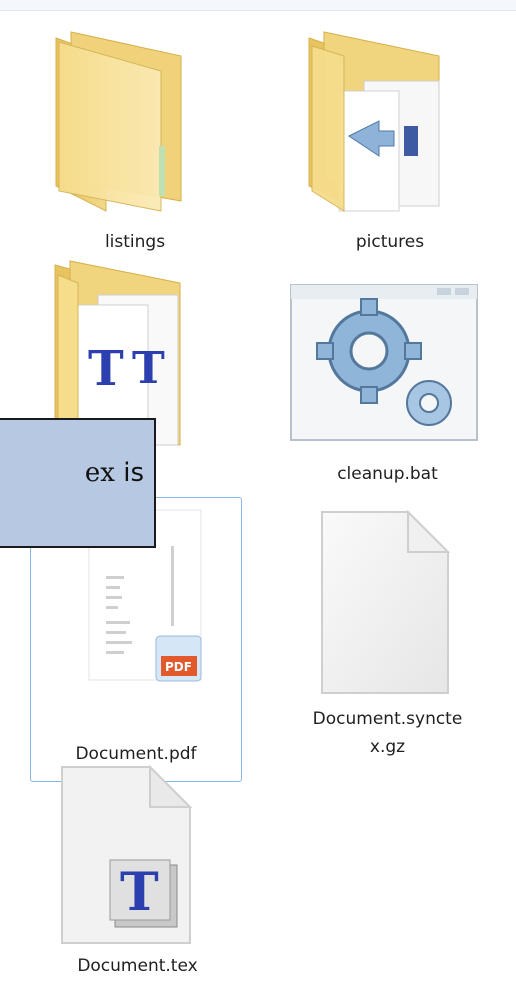 This screenshot has width=516, height=993. What do you see at coordinates (374, 121) in the screenshot?
I see `folder-with-images-icon` at bounding box center [374, 121].